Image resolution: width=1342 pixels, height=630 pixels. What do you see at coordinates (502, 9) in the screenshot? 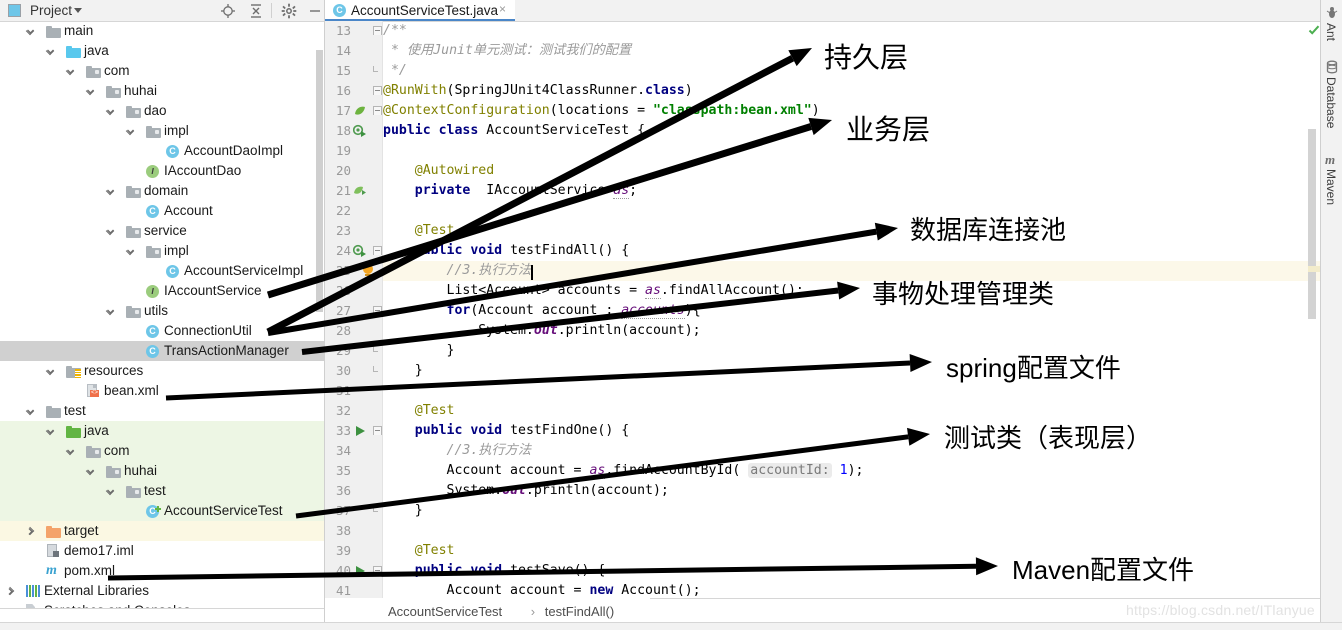
I see `close-icon: ×` at bounding box center [502, 9].